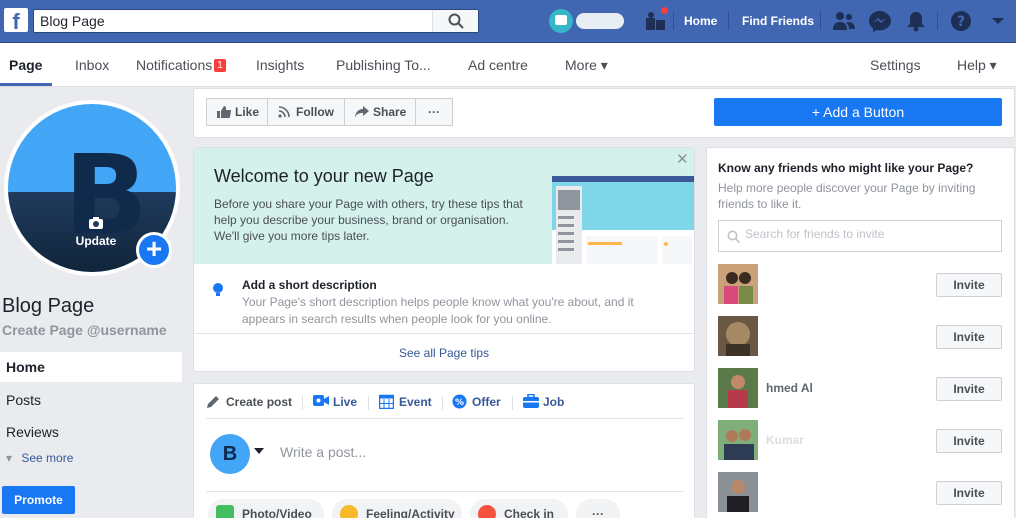 The image size is (1016, 518). Describe the element at coordinates (410, 512) in the screenshot. I see `feeling-activity-label: Feeling/Activity` at that location.